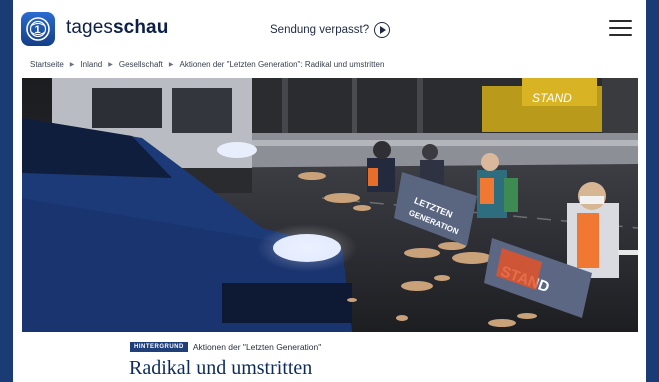 Image resolution: width=659 pixels, height=382 pixels. What do you see at coordinates (47, 64) in the screenshot?
I see `breadcrumb-item-home: Startseite` at bounding box center [47, 64].